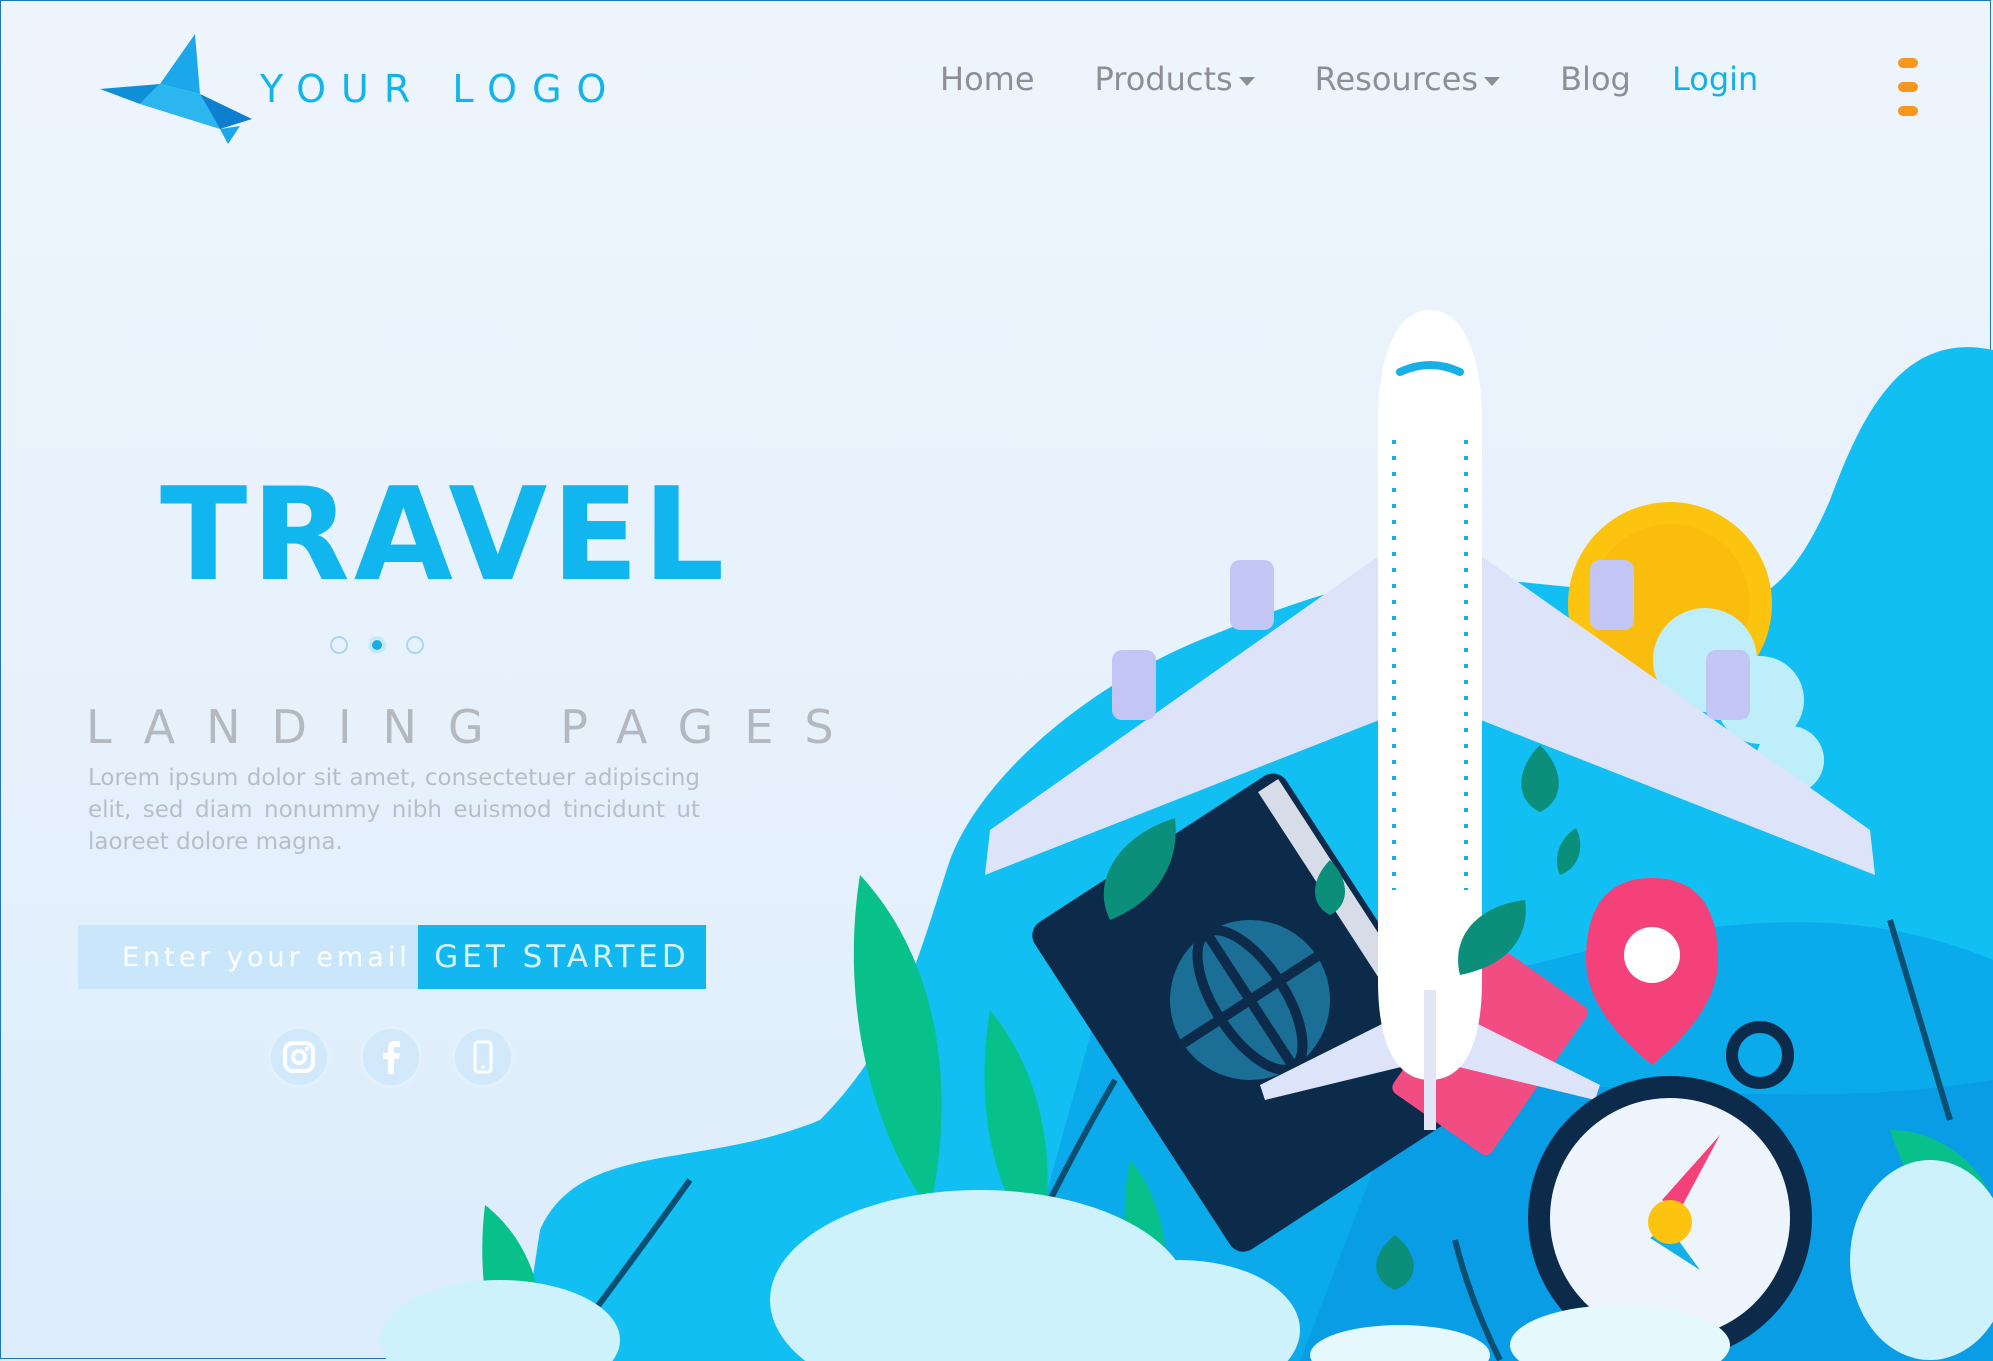  I want to click on nav-home-label: Home, so click(987, 79).